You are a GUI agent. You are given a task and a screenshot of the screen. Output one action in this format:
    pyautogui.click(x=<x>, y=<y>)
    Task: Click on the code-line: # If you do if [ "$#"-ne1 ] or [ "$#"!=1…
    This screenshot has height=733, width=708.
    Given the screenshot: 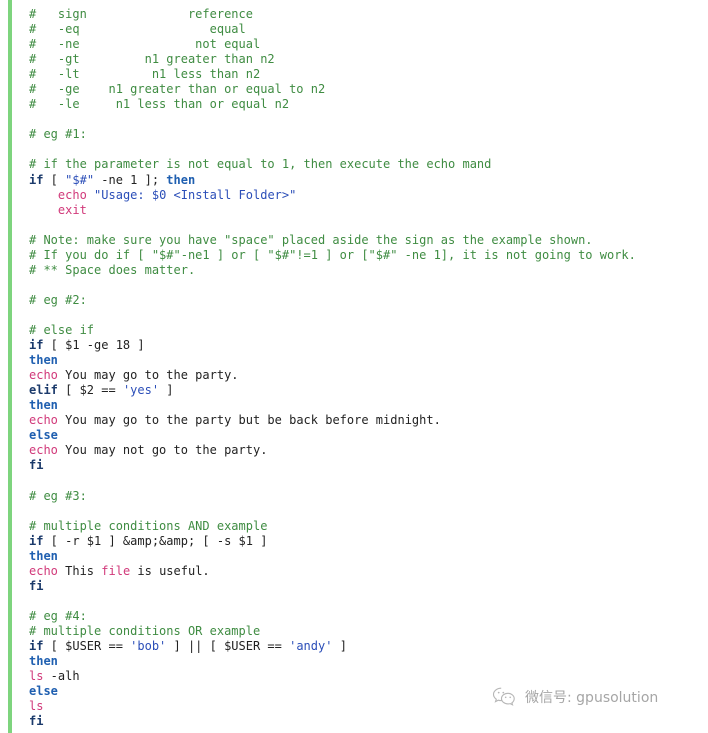 What is the action you would take?
    pyautogui.click(x=368, y=255)
    